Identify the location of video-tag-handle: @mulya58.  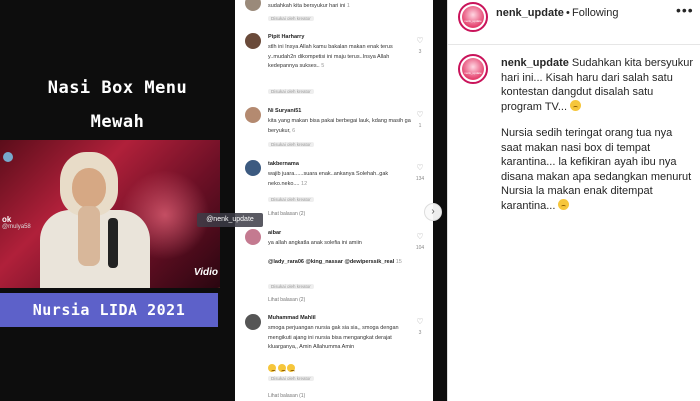
(16, 227).